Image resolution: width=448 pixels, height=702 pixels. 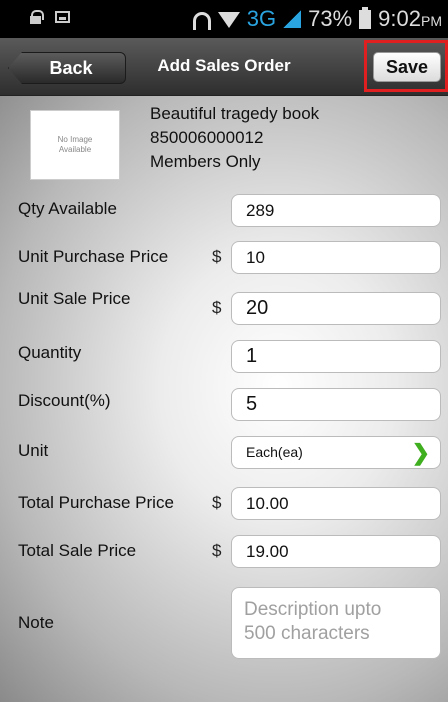 I want to click on note-label: Note, so click(x=36, y=622).